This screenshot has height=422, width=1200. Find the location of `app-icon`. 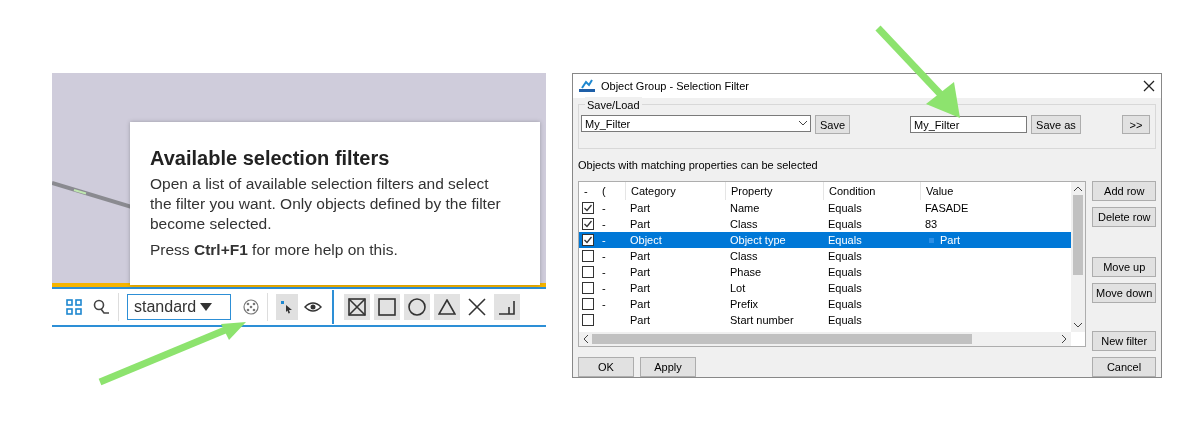

app-icon is located at coordinates (587, 86).